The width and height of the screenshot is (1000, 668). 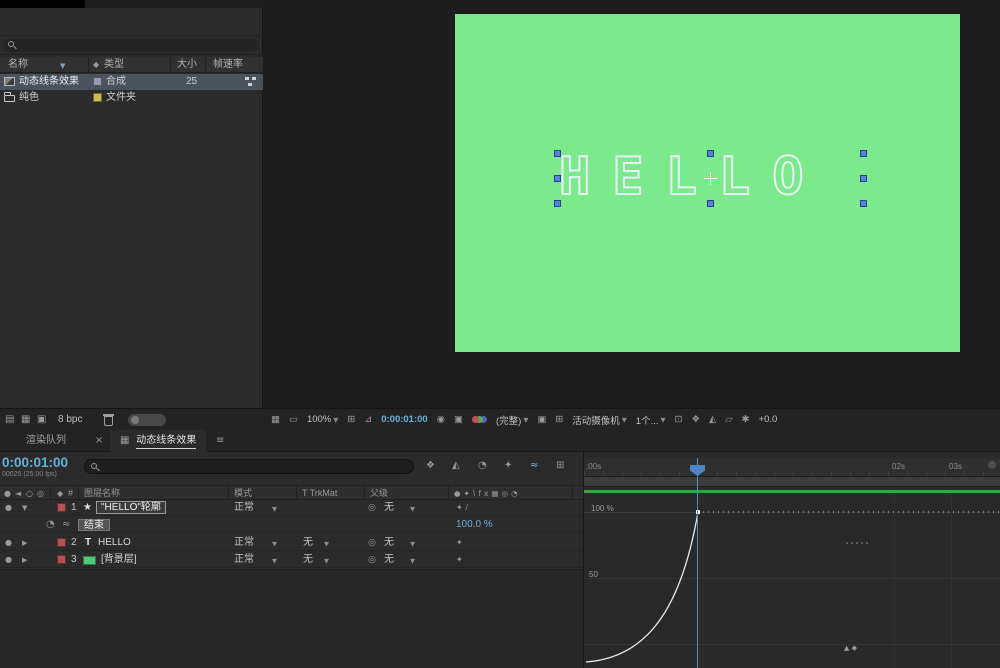 What do you see at coordinates (108, 420) in the screenshot?
I see `trash-icon` at bounding box center [108, 420].